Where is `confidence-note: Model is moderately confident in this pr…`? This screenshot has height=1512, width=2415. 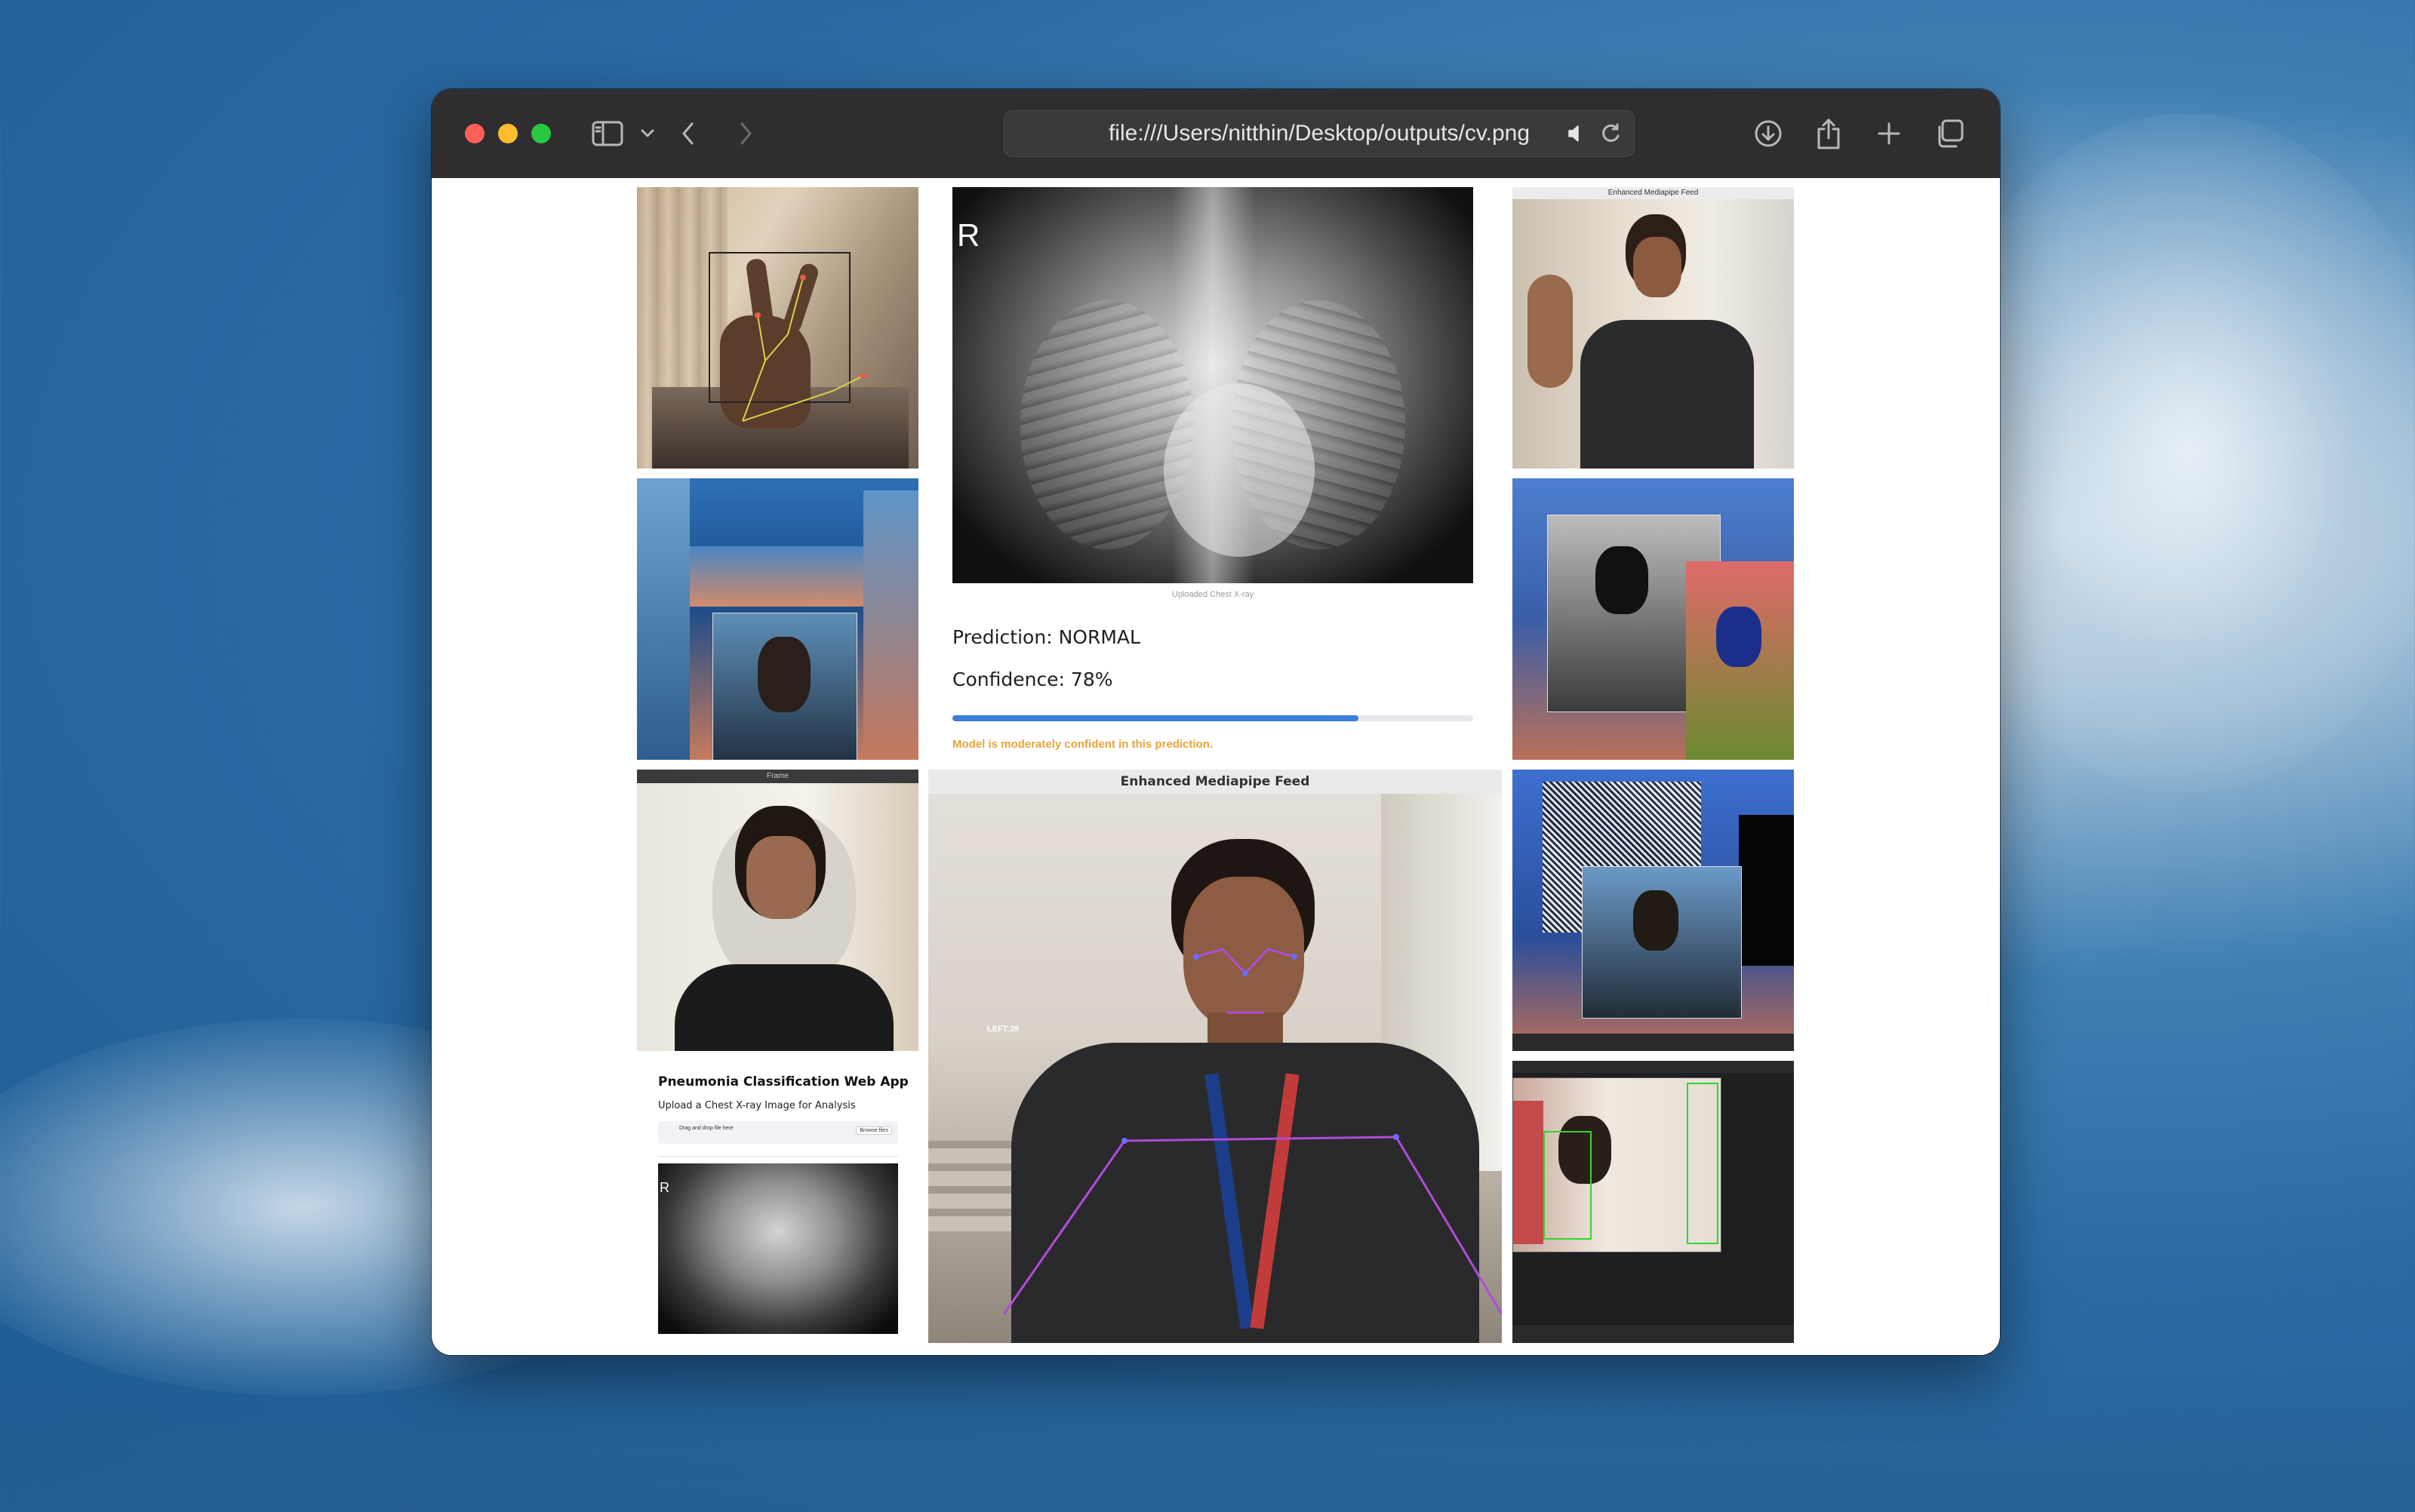
confidence-note: Model is moderately confident in this pr… is located at coordinates (1083, 744).